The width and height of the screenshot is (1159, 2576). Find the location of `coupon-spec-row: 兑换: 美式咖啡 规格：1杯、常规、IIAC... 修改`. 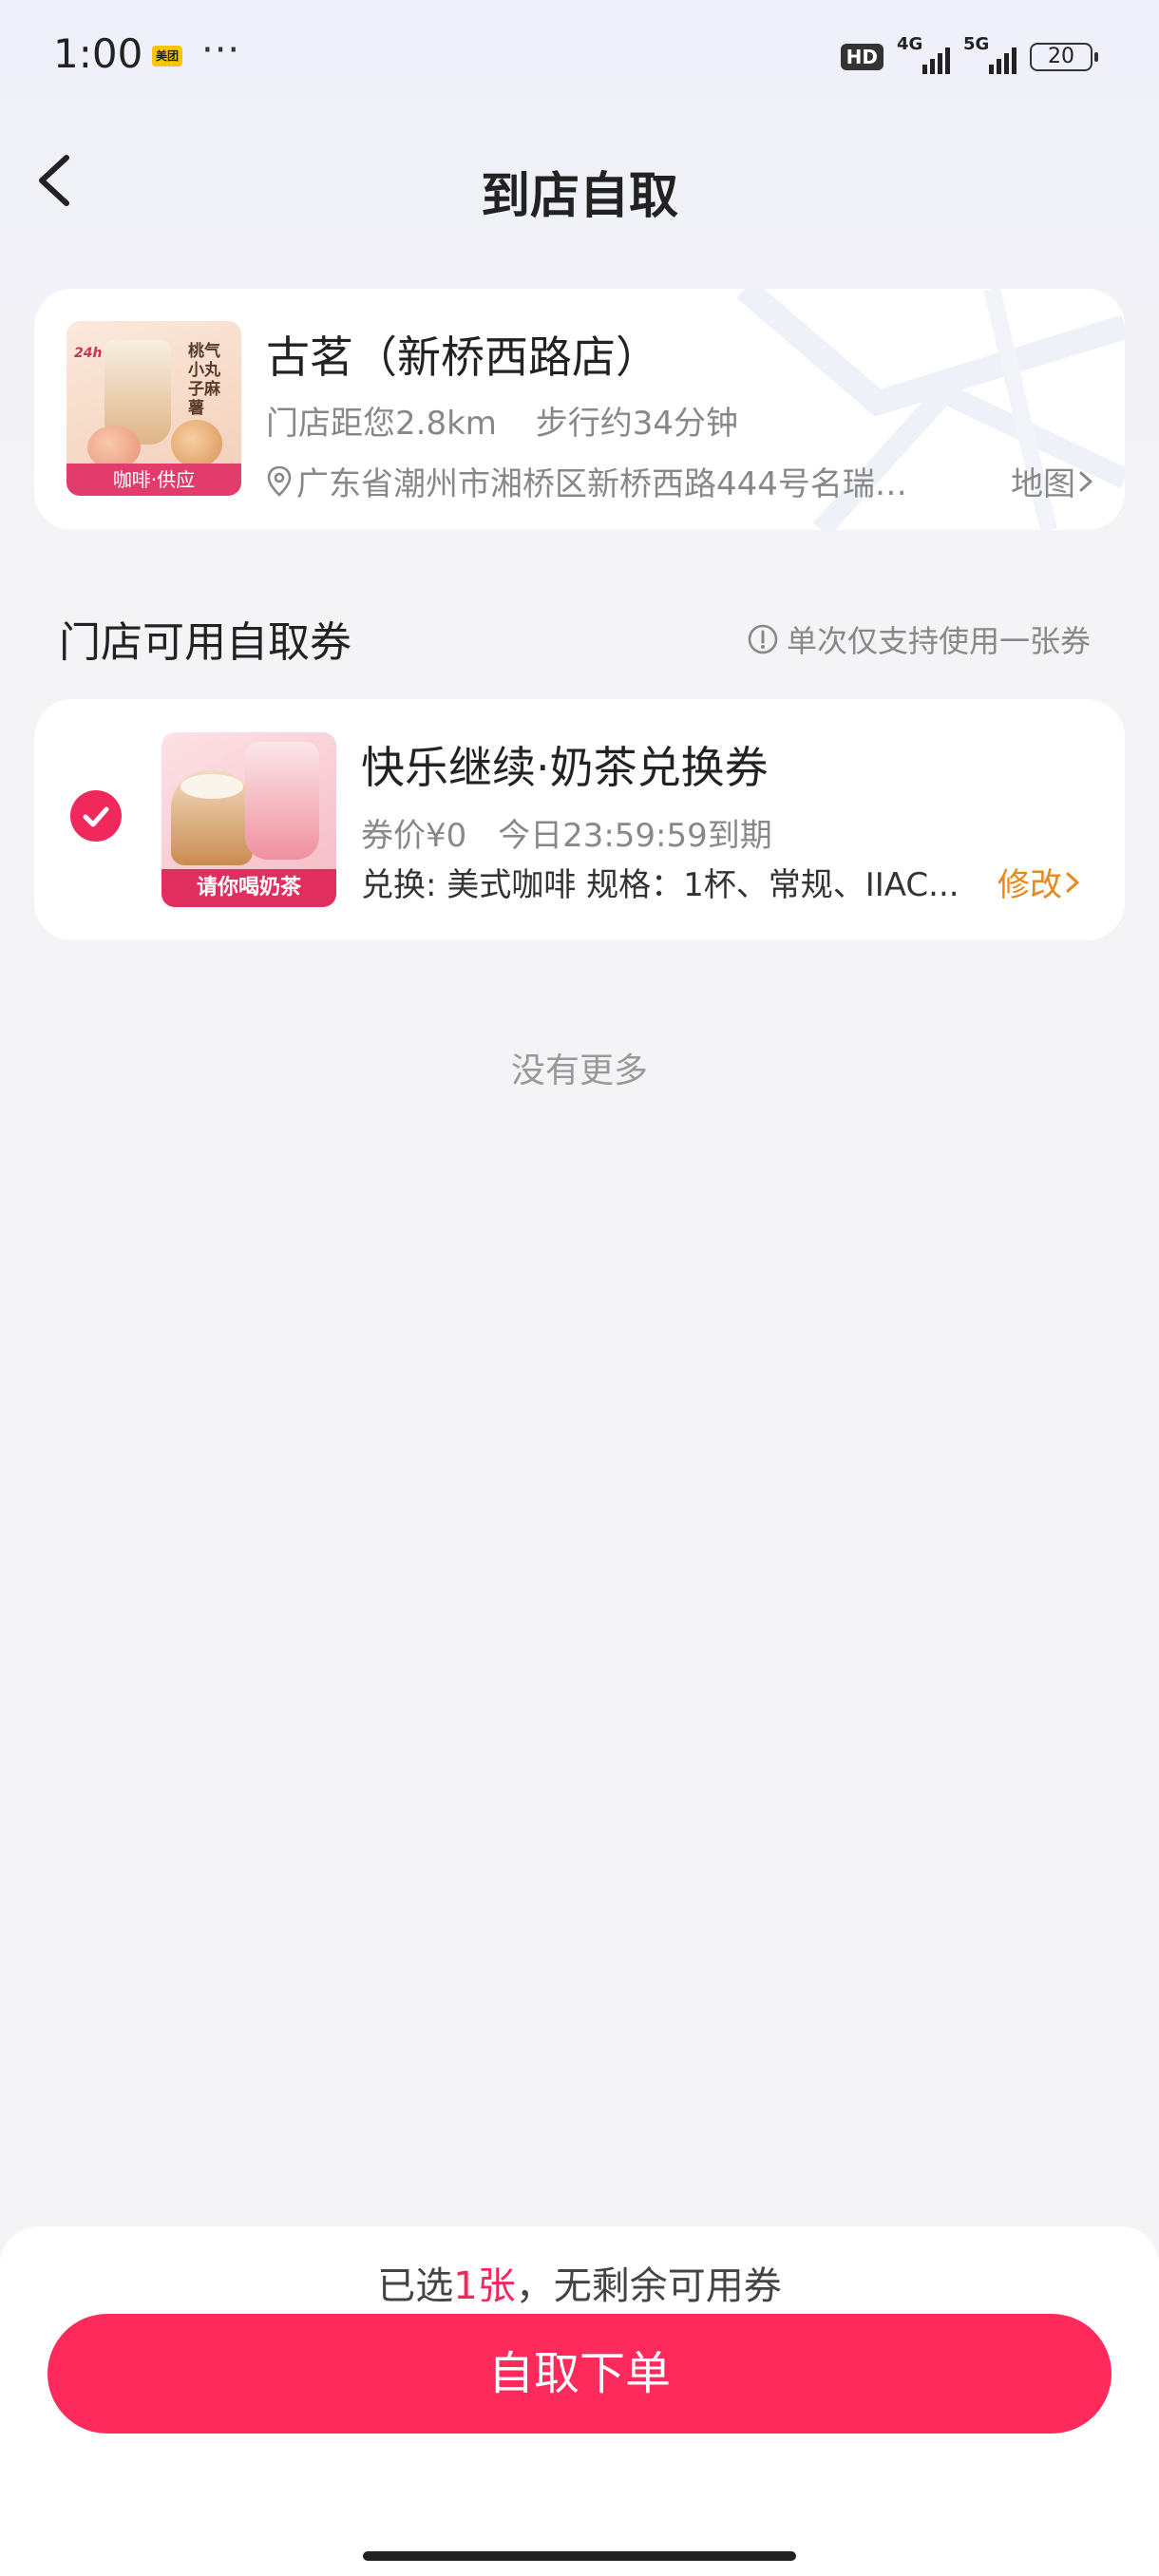

coupon-spec-row: 兑换: 美式咖啡 规格：1杯、常规、IIAC... 修改 is located at coordinates (736, 882).